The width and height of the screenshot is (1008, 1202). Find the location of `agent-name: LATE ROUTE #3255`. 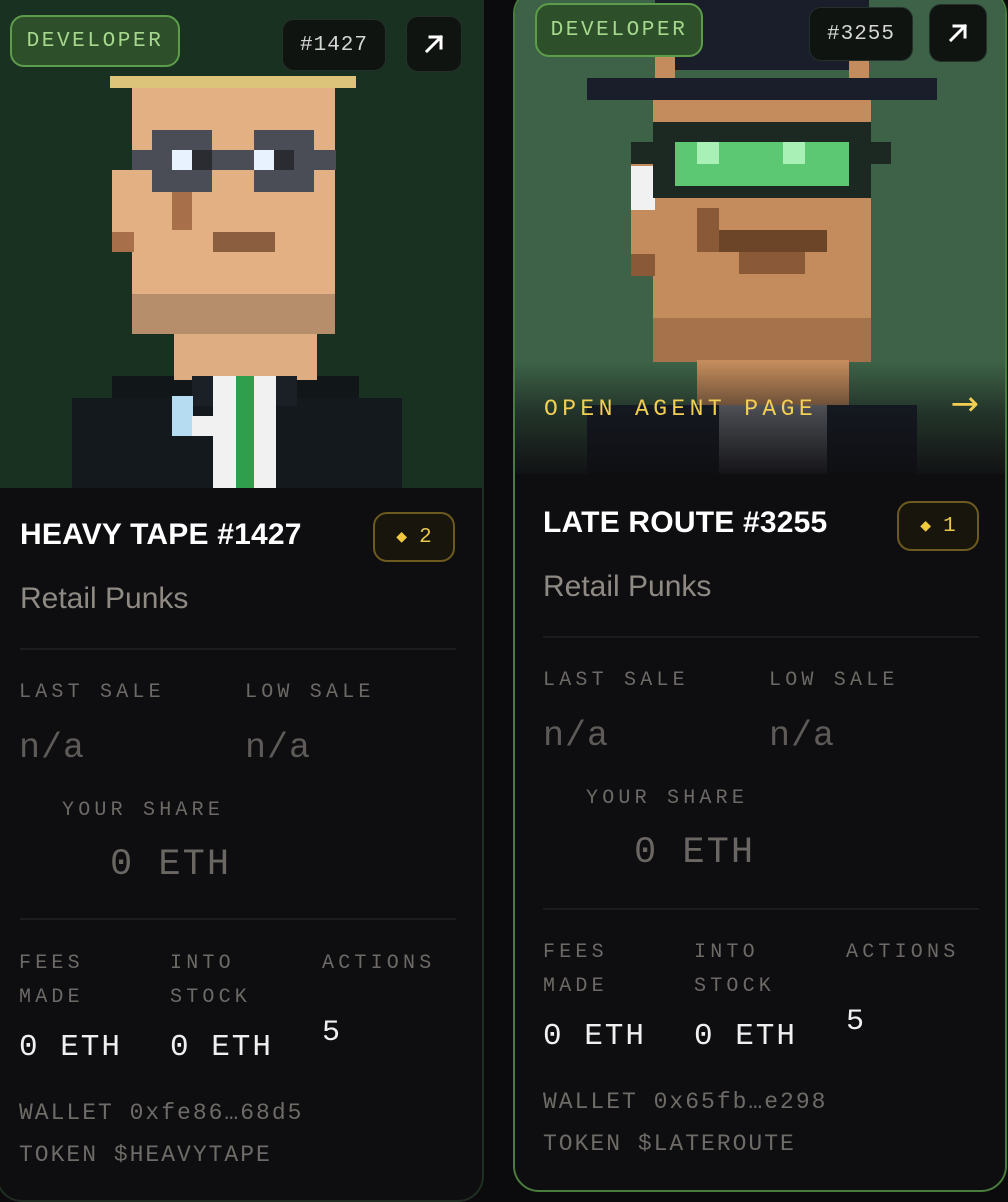

agent-name: LATE ROUTE #3255 is located at coordinates (685, 522).